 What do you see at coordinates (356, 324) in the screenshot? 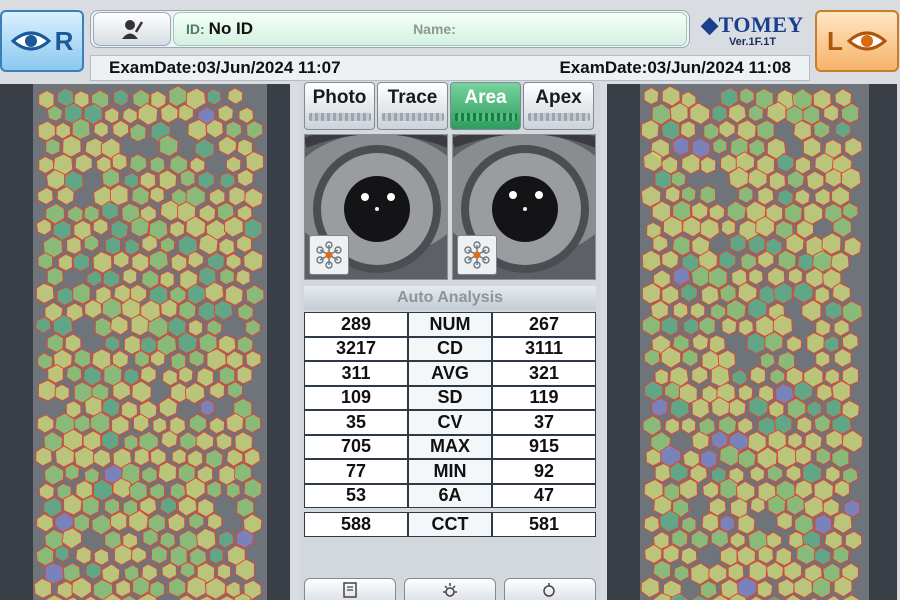
I see `right-value: 289` at bounding box center [356, 324].